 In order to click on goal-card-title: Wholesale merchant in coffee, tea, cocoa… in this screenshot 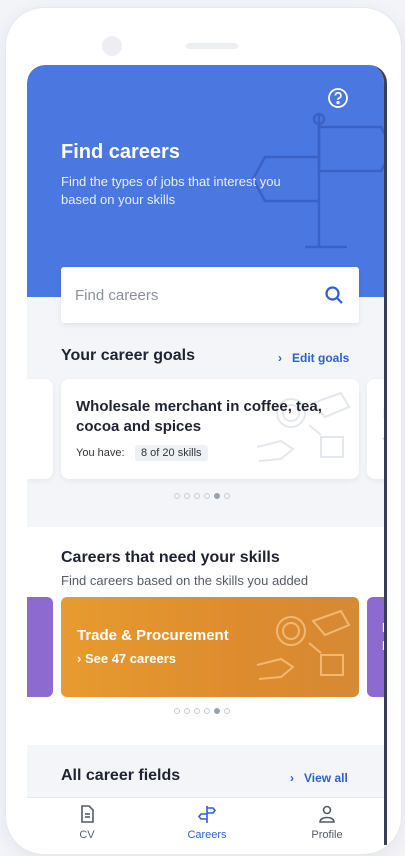, I will do `click(199, 416)`.